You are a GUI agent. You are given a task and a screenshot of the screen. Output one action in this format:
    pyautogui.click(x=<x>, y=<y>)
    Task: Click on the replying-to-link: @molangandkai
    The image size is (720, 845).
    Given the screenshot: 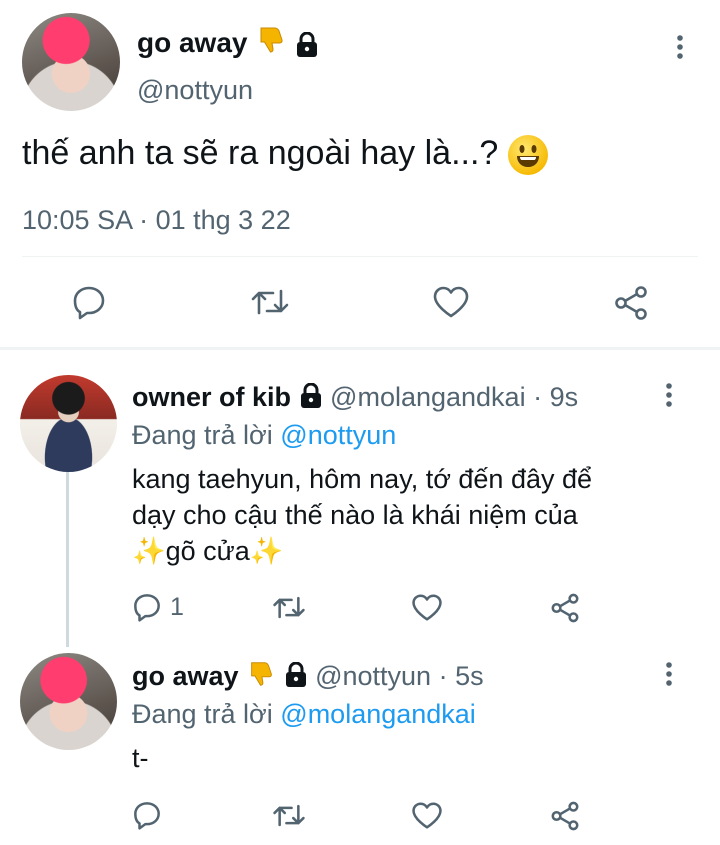 What is the action you would take?
    pyautogui.click(x=378, y=714)
    